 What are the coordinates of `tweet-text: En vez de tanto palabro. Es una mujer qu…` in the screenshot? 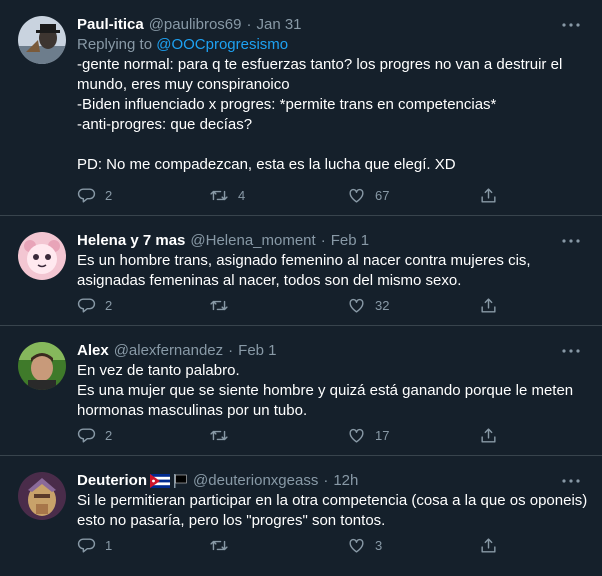 It's located at (325, 390).